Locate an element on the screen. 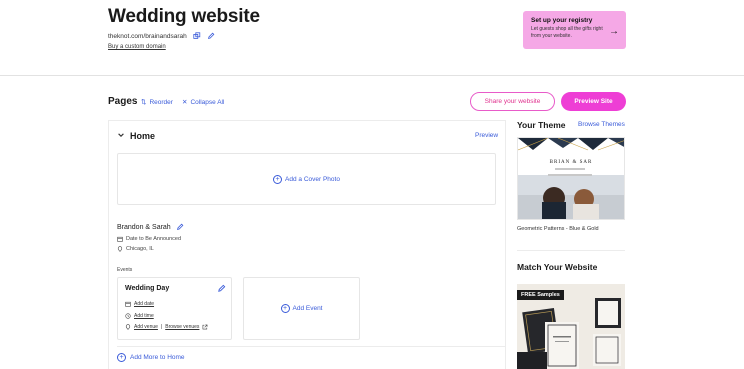 The image size is (744, 369). add-event-label: Add Event is located at coordinates (307, 308).